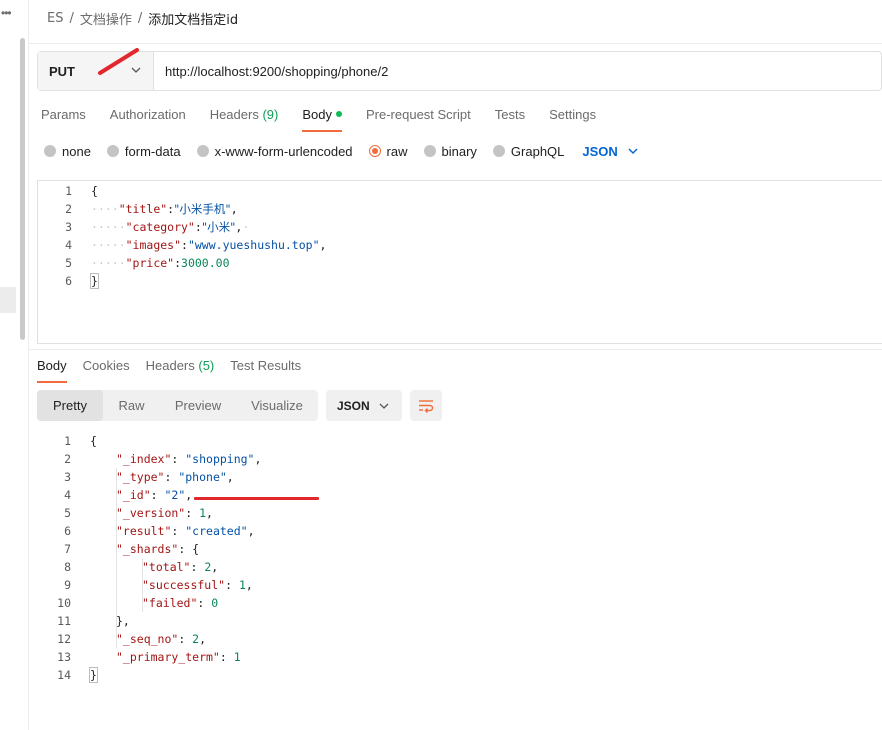 The image size is (882, 730). I want to click on response-tab-body: Body, so click(52, 370).